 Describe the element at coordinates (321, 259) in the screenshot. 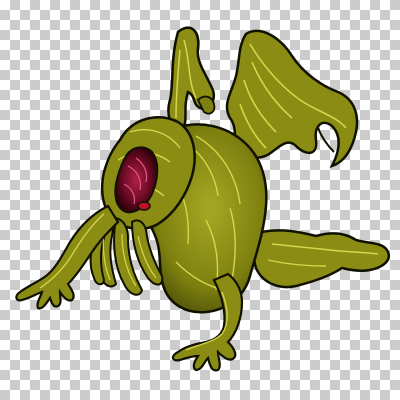

I see `tail` at that location.